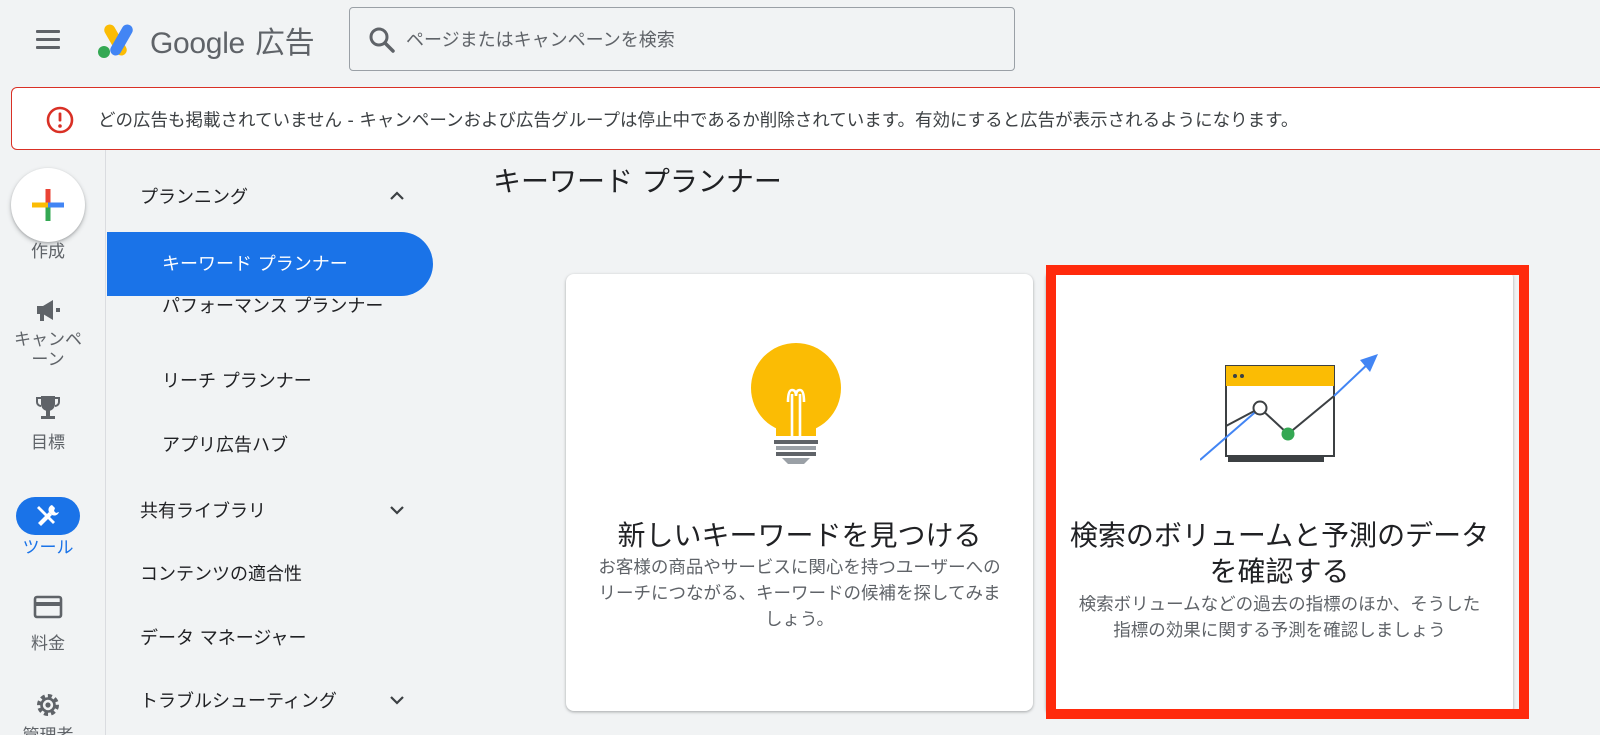  Describe the element at coordinates (60, 120) in the screenshot. I see `error-icon` at that location.